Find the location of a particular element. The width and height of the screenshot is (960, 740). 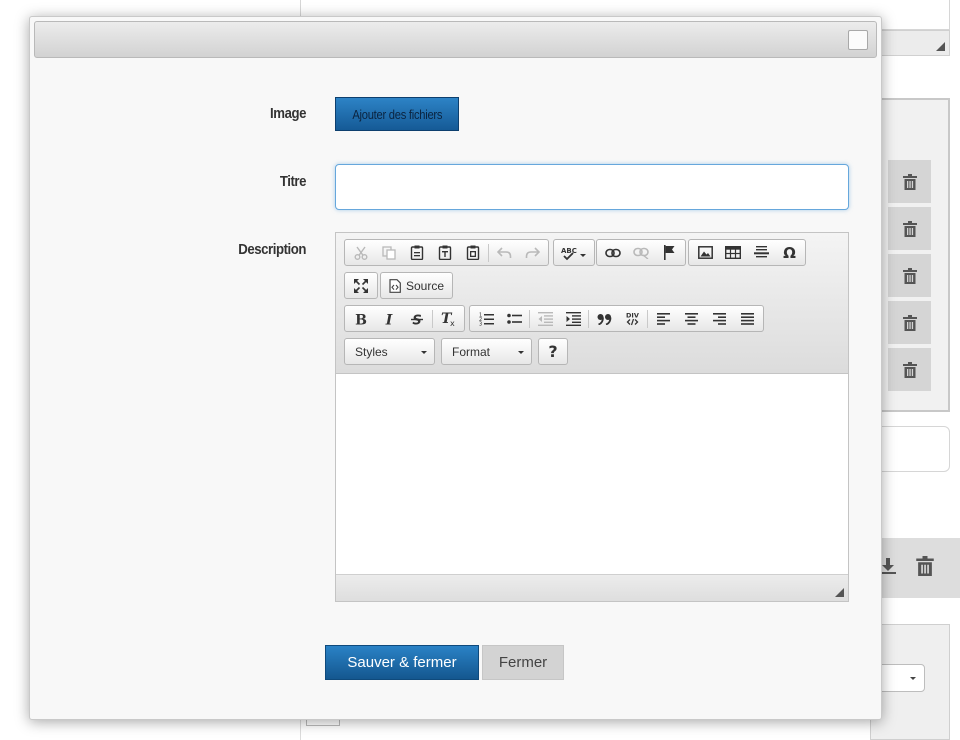

align-left-button is located at coordinates (663, 318).